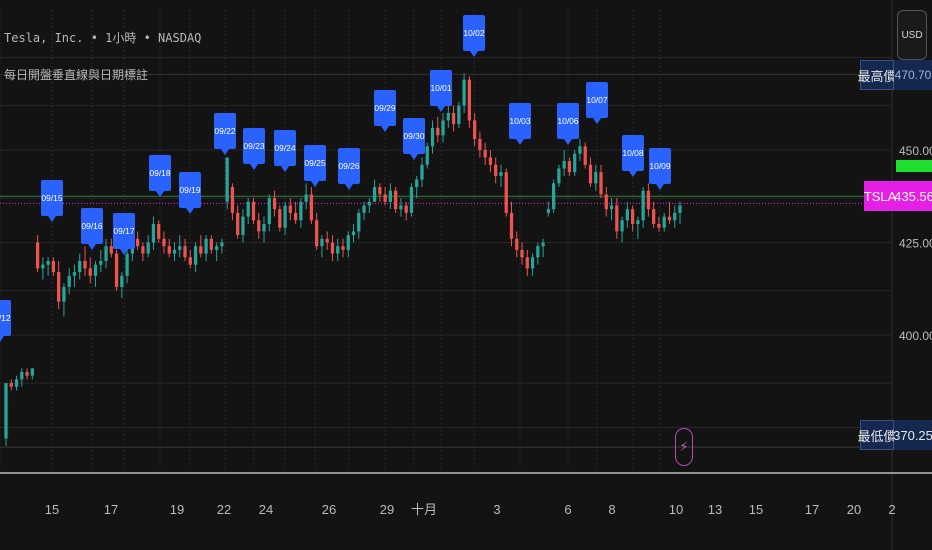 The height and width of the screenshot is (550, 932). What do you see at coordinates (224, 509) in the screenshot?
I see `time-tick-label: 22` at bounding box center [224, 509].